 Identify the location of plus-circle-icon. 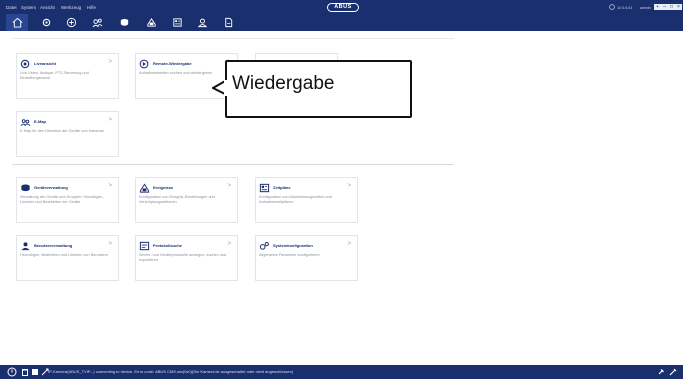
(71, 22).